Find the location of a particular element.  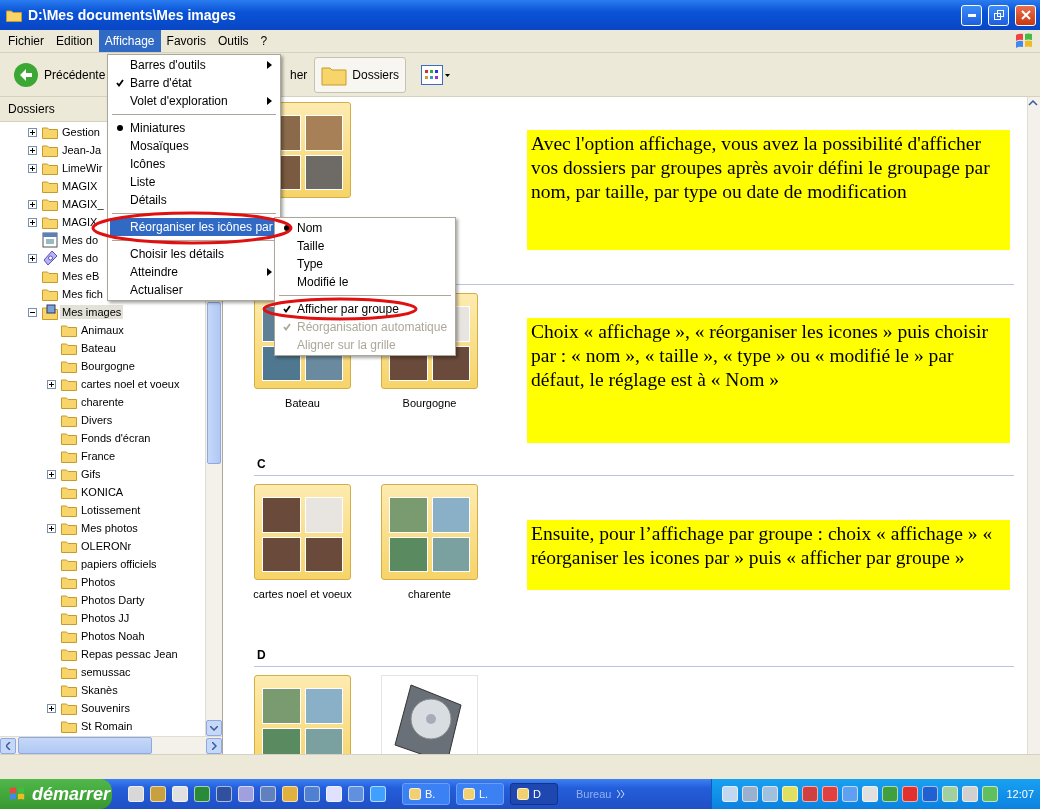

group-header: C is located at coordinates (261, 465).